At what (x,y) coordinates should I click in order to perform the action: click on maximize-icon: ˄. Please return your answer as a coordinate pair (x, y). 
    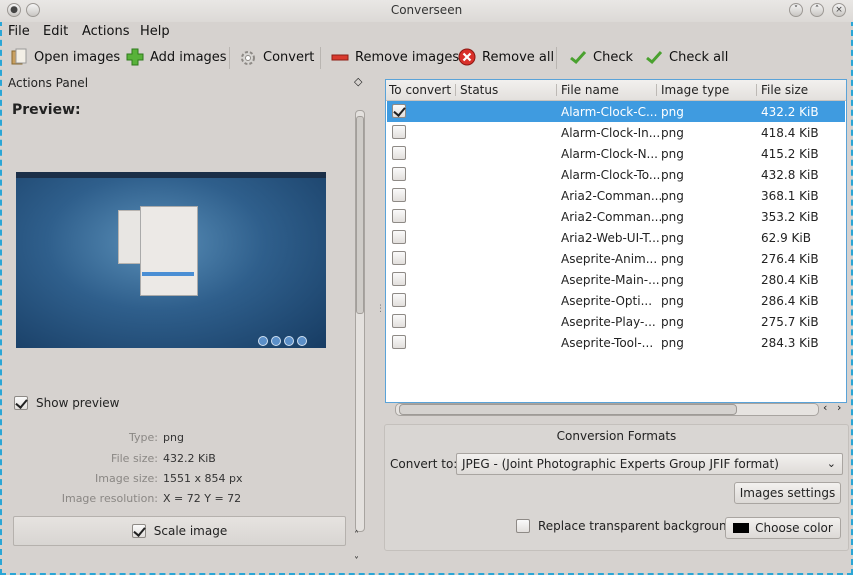
    Looking at the image, I should click on (817, 10).